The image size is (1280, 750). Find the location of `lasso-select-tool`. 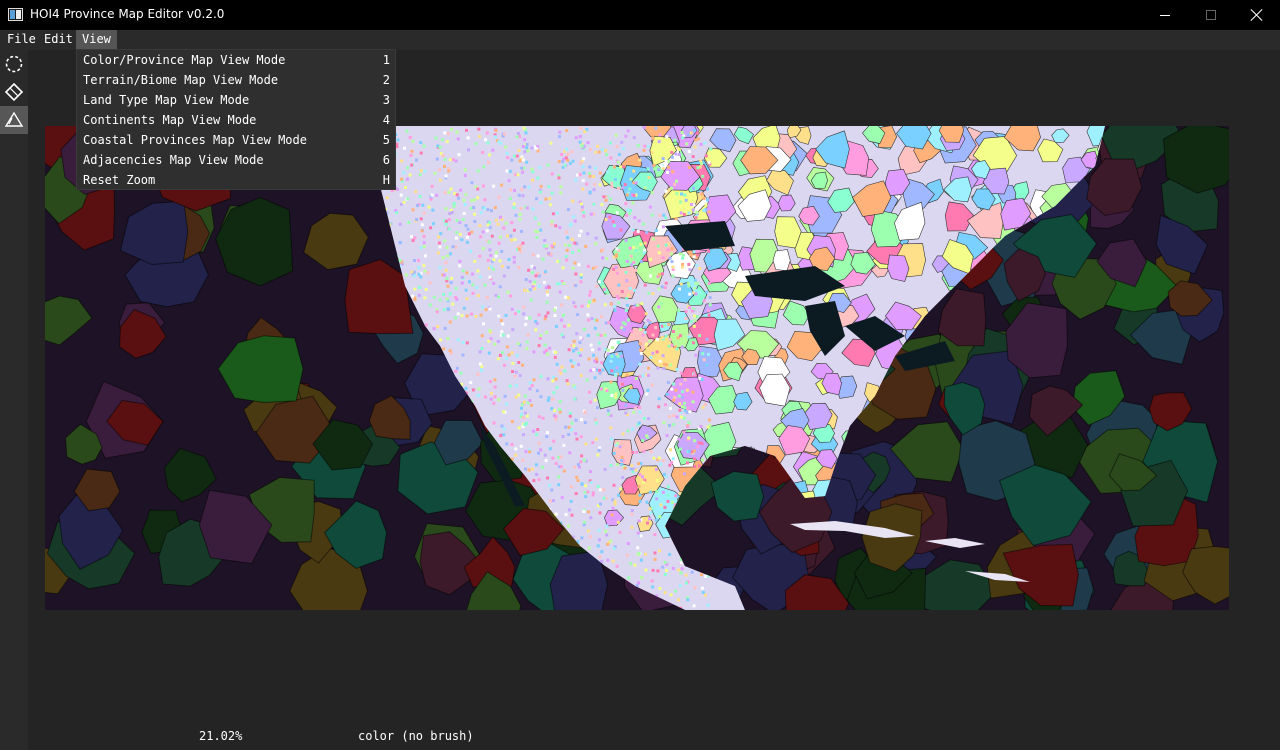

lasso-select-tool is located at coordinates (14, 64).